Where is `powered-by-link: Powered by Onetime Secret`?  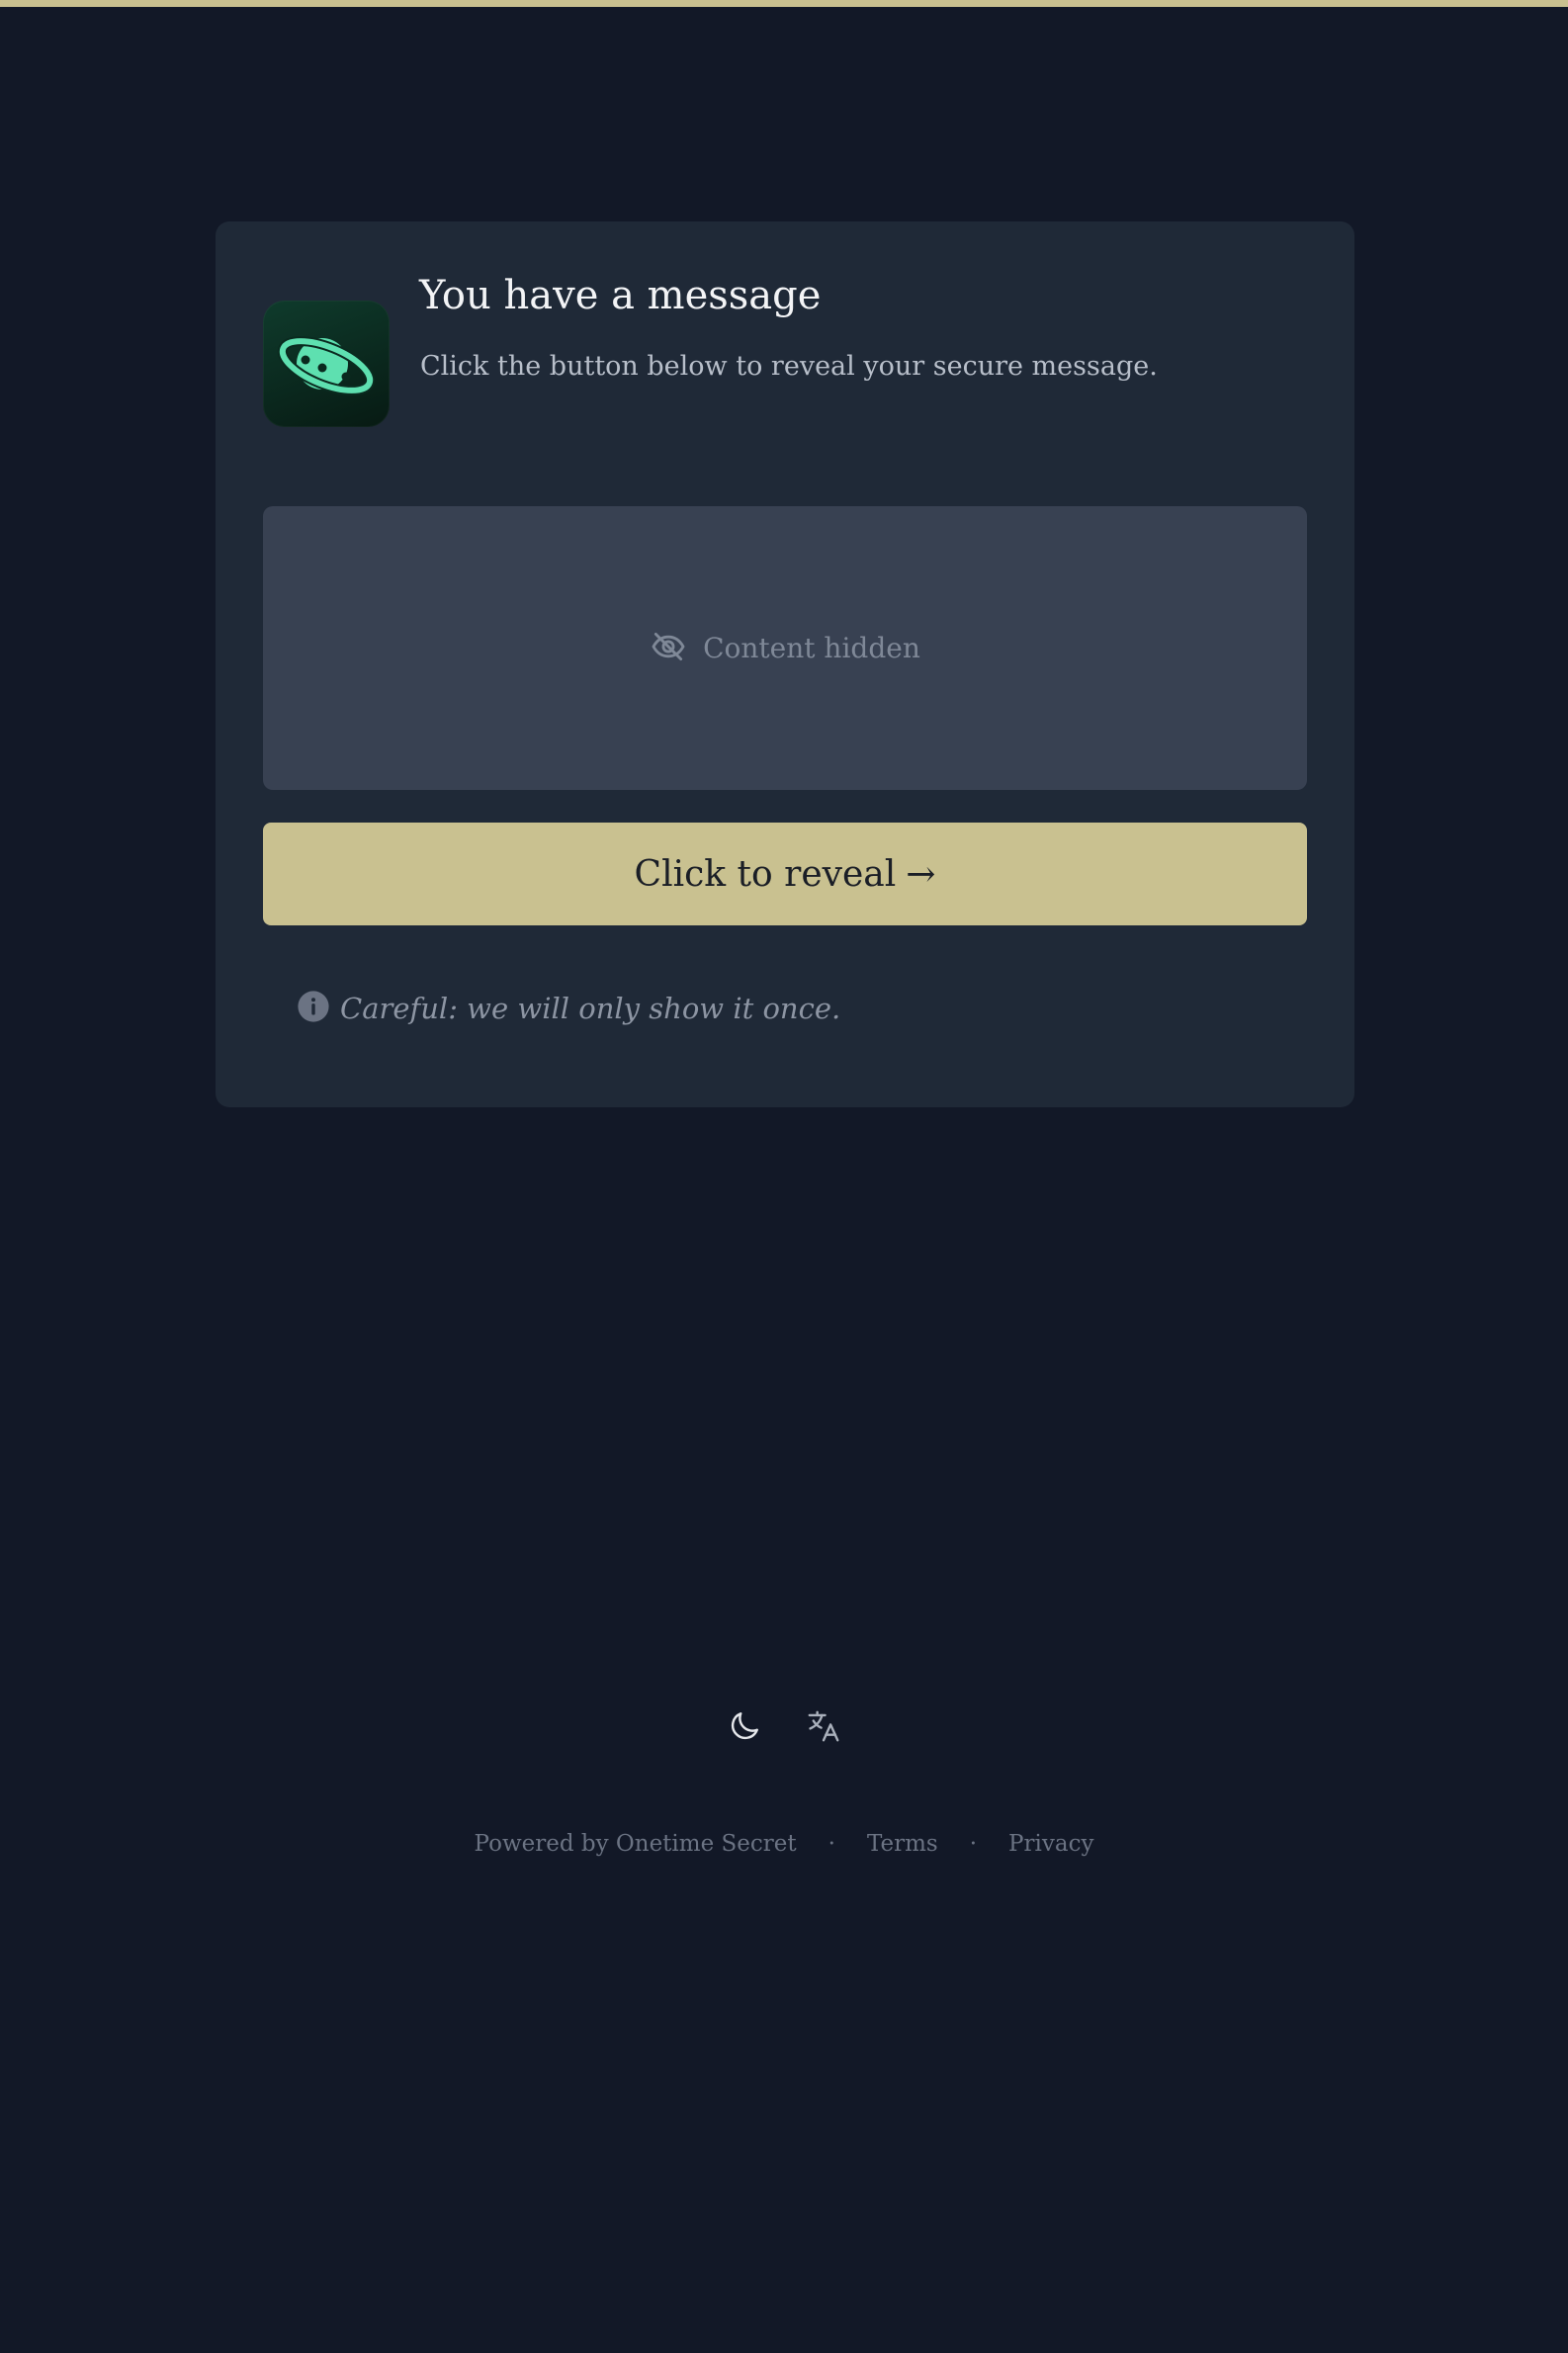
powered-by-link: Powered by Onetime Secret is located at coordinates (636, 1844).